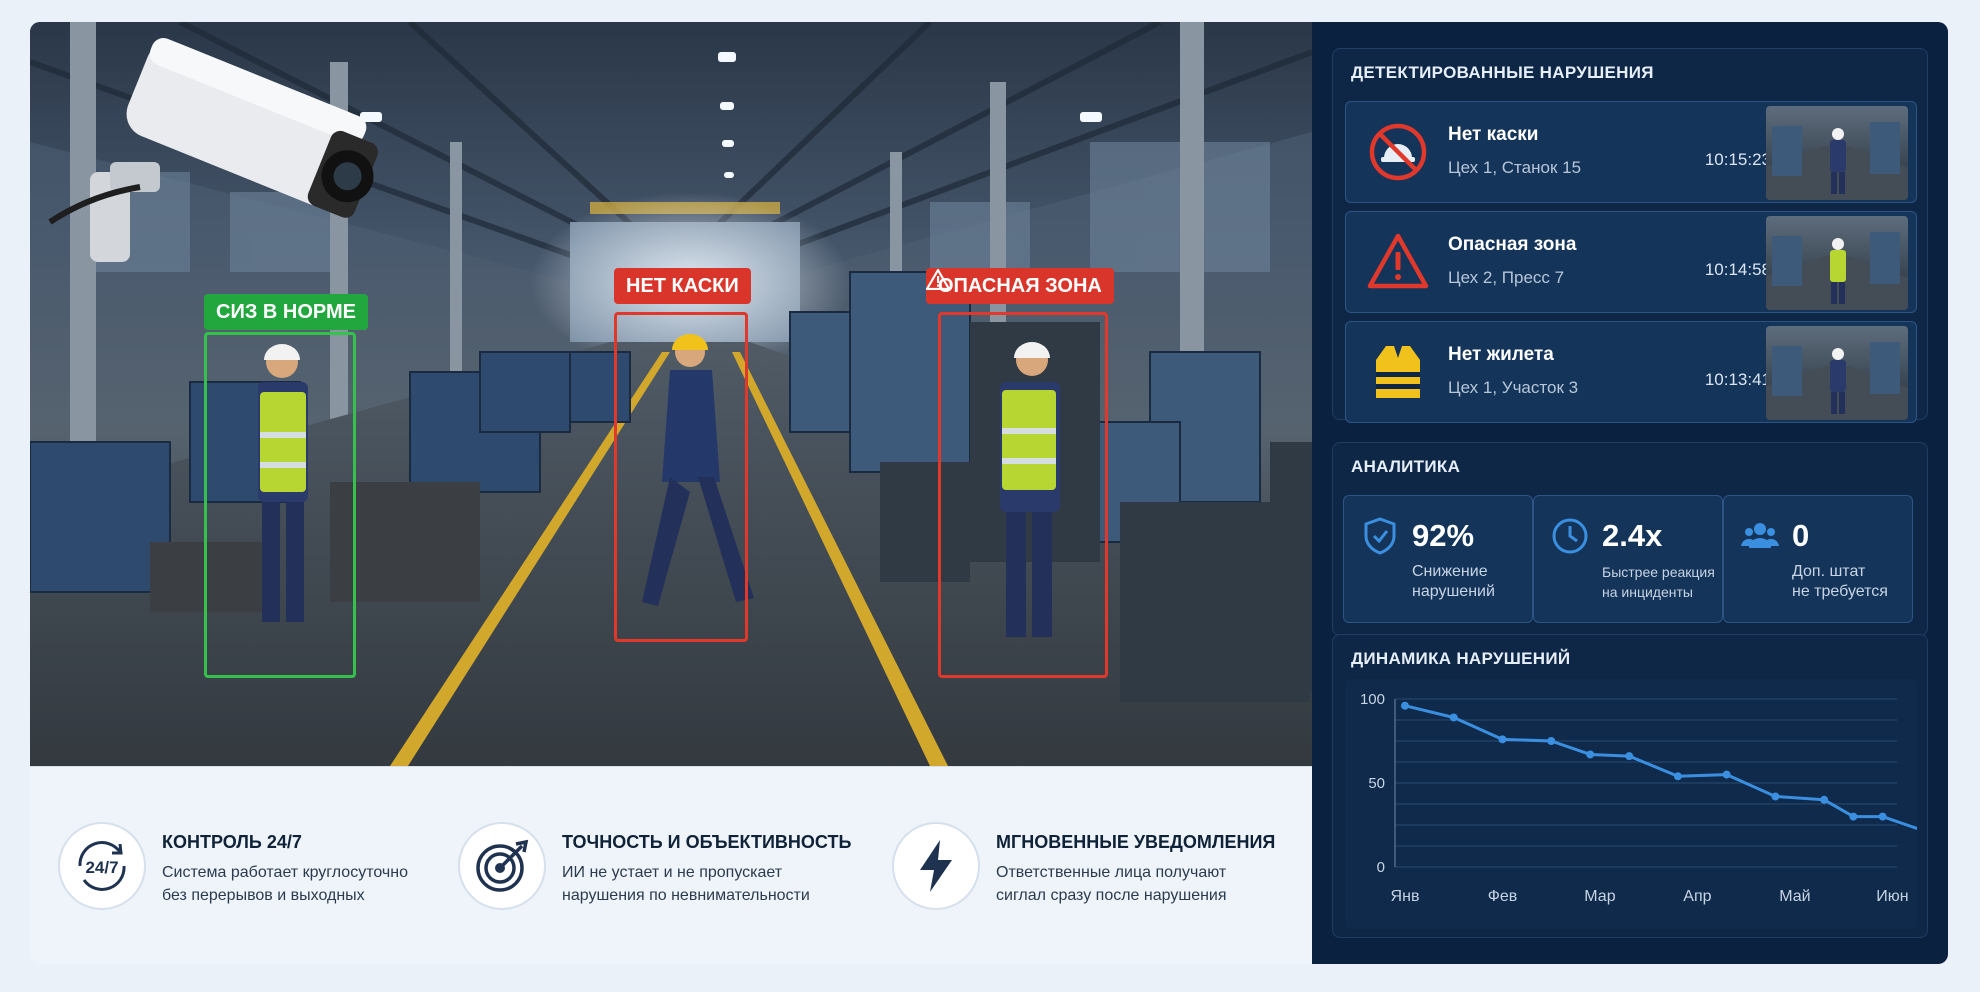 Image resolution: width=1980 pixels, height=992 pixels. What do you see at coordinates (1632, 535) in the screenshot?
I see `stat-value: 2.4x` at bounding box center [1632, 535].